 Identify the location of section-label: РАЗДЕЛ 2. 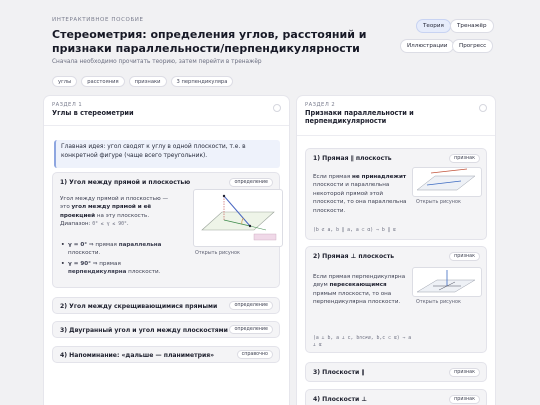
(320, 105).